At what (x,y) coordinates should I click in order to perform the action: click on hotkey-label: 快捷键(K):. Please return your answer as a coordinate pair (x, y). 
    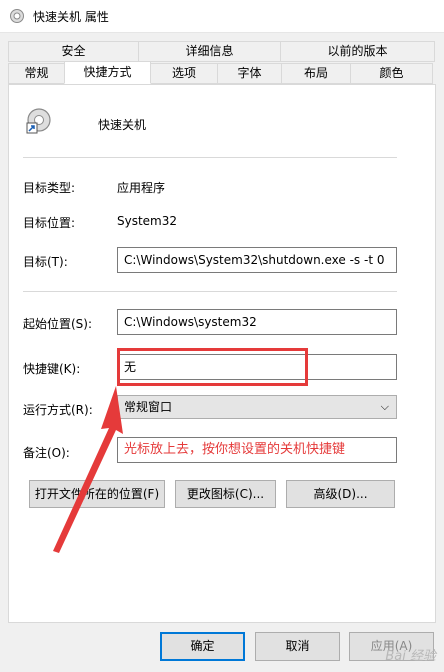
    Looking at the image, I should click on (52, 369).